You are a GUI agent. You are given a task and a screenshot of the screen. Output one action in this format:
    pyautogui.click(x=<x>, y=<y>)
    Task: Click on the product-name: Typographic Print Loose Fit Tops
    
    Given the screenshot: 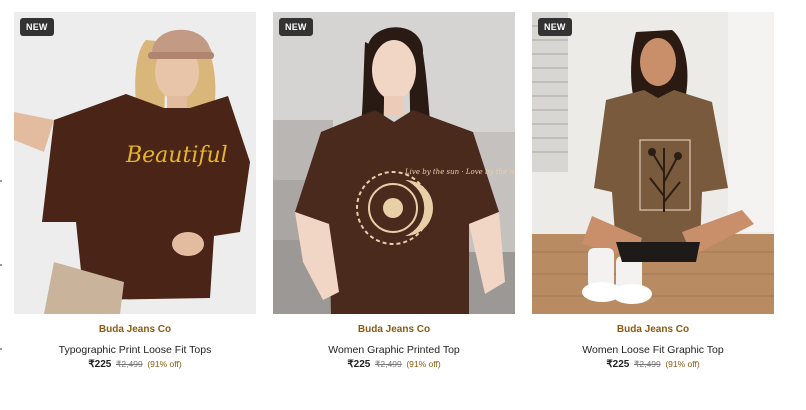 What is the action you would take?
    pyautogui.click(x=135, y=350)
    